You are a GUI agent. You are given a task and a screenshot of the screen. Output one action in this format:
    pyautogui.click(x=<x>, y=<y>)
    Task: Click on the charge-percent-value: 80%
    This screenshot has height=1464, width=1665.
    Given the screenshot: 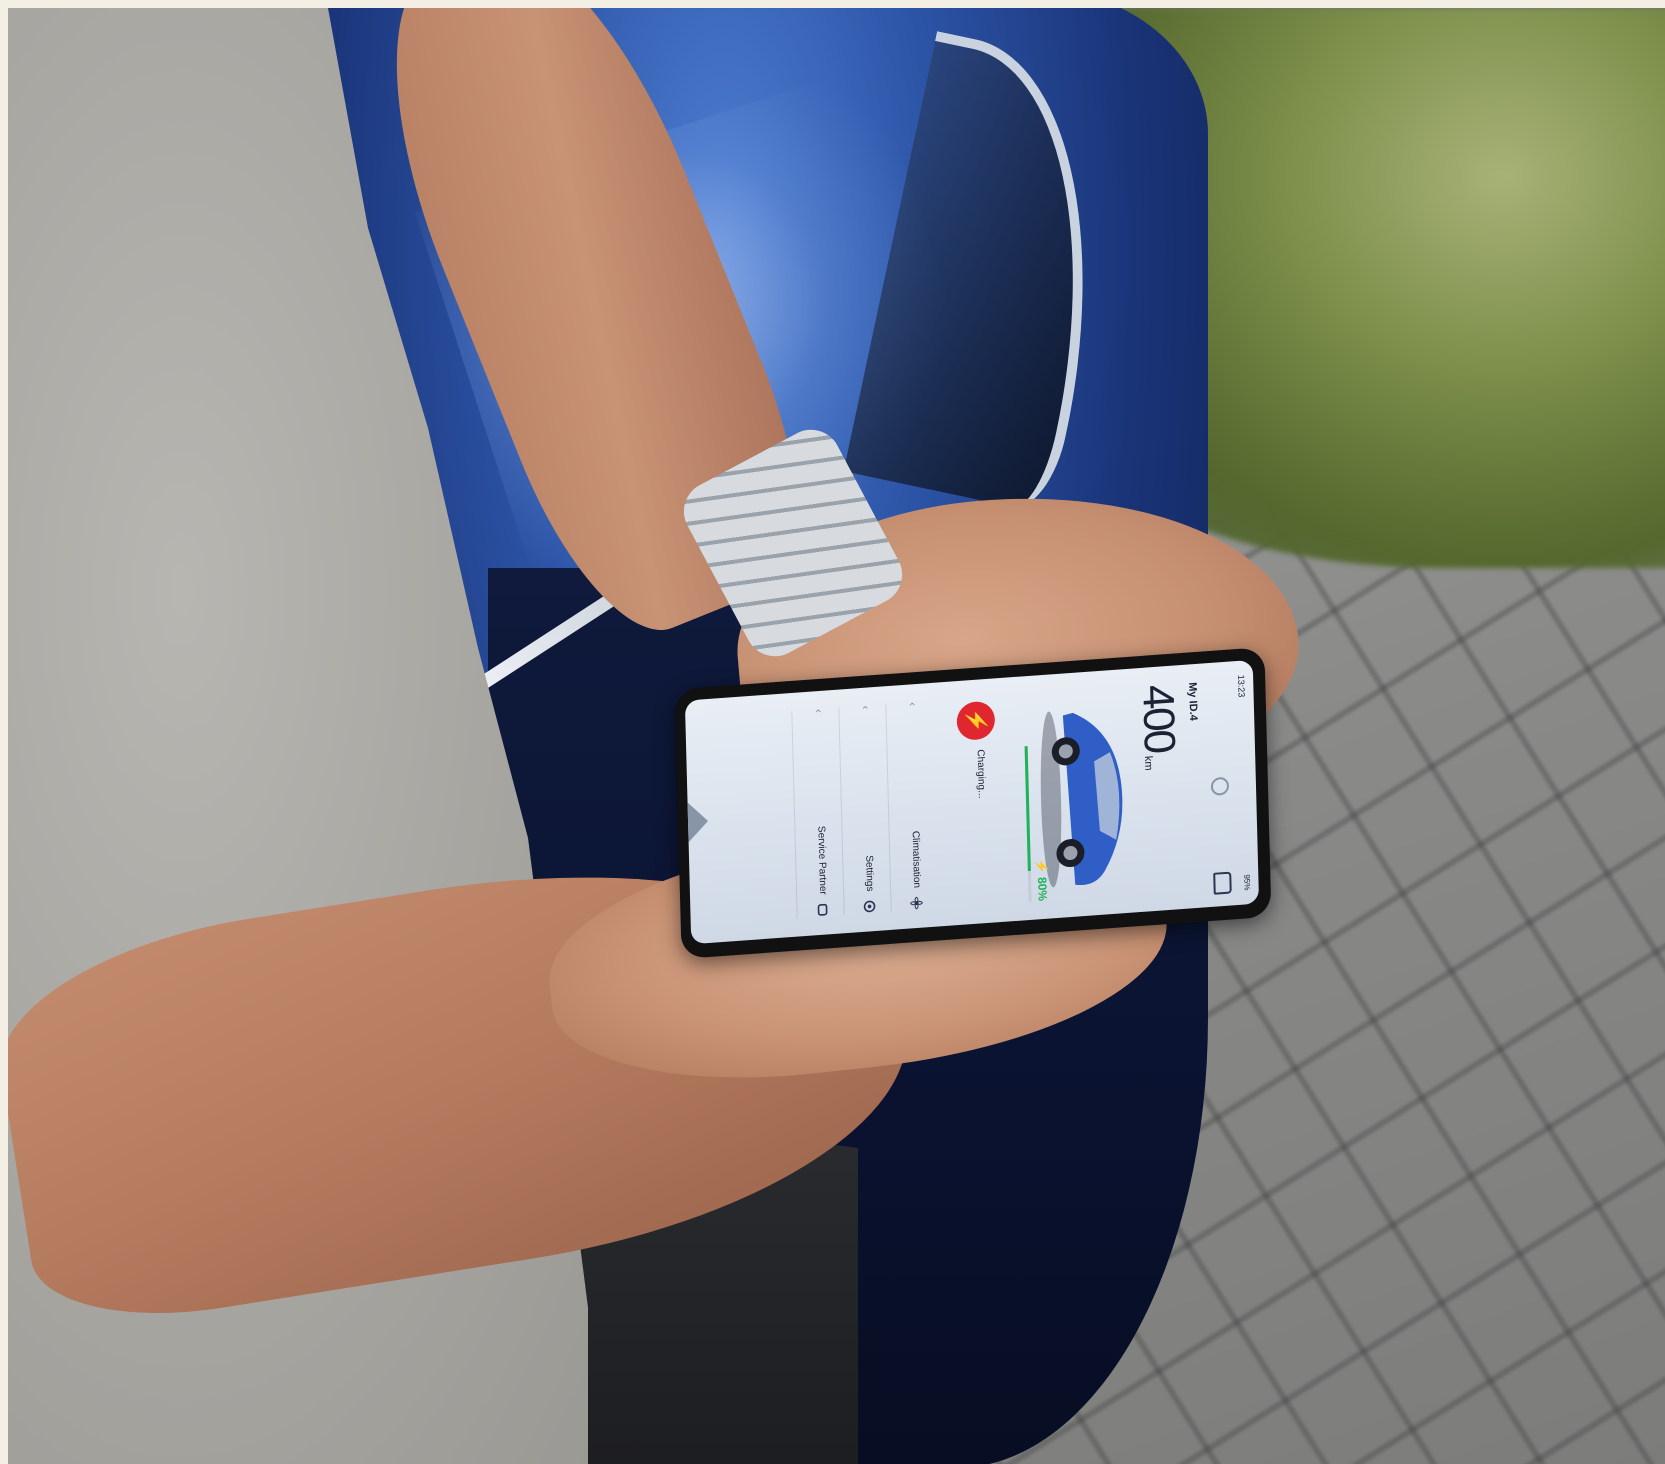 What is the action you would take?
    pyautogui.click(x=1042, y=889)
    